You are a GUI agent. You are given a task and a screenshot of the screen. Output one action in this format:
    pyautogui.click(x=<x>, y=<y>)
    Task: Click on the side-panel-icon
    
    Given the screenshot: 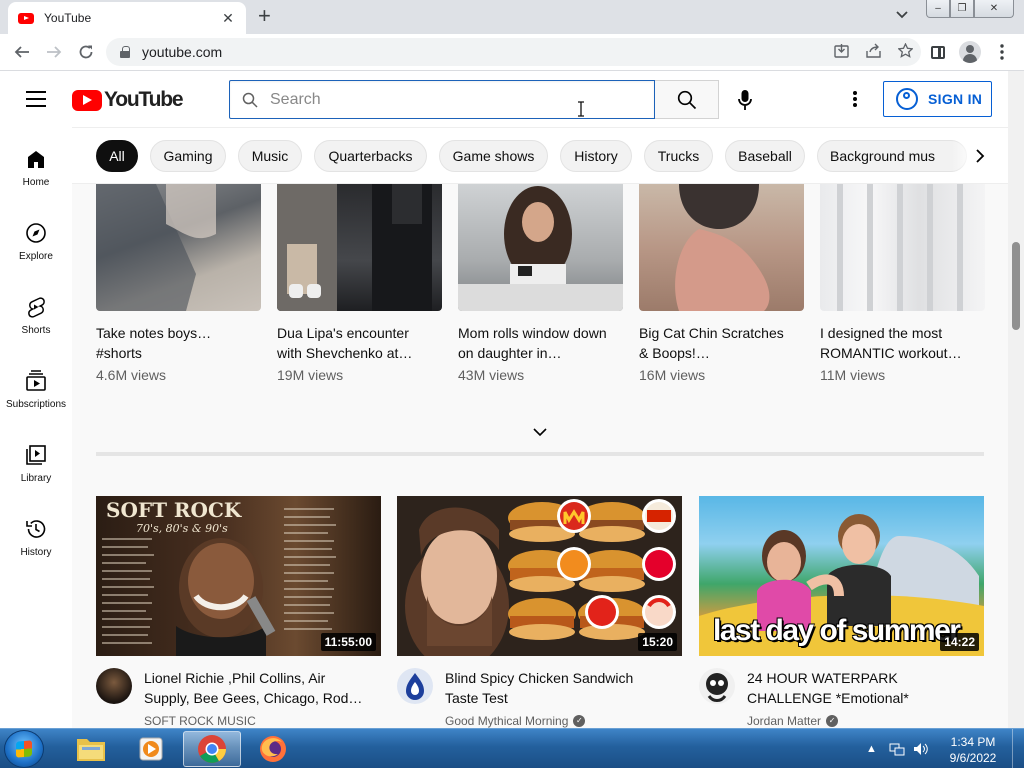 What is the action you would take?
    pyautogui.click(x=938, y=52)
    